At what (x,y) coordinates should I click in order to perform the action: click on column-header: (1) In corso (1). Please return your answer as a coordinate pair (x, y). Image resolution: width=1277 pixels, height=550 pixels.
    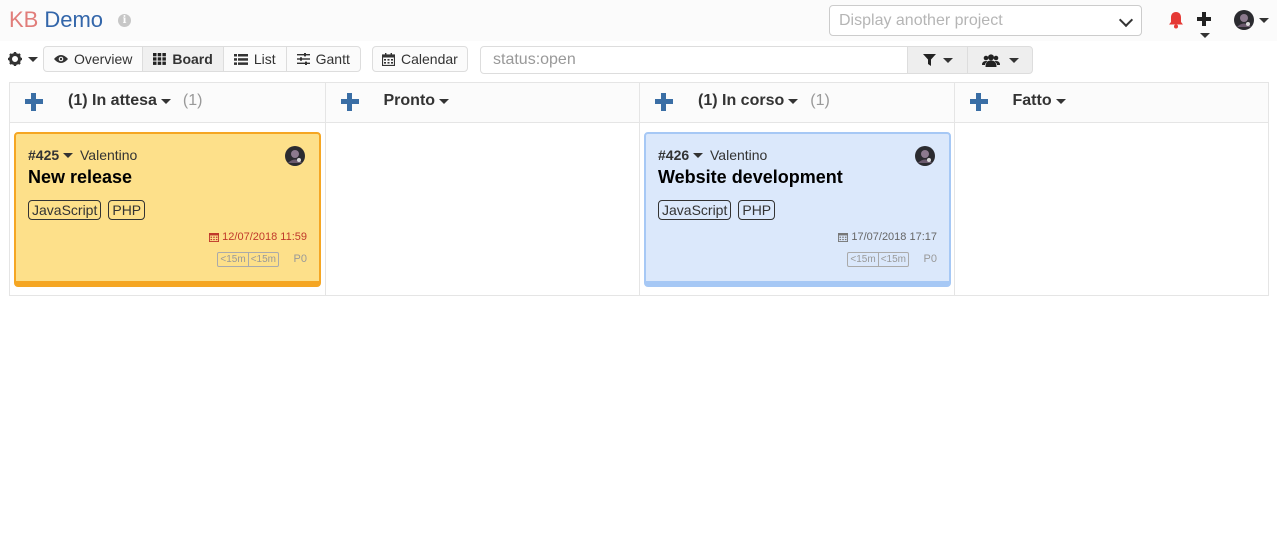
    Looking at the image, I should click on (797, 103).